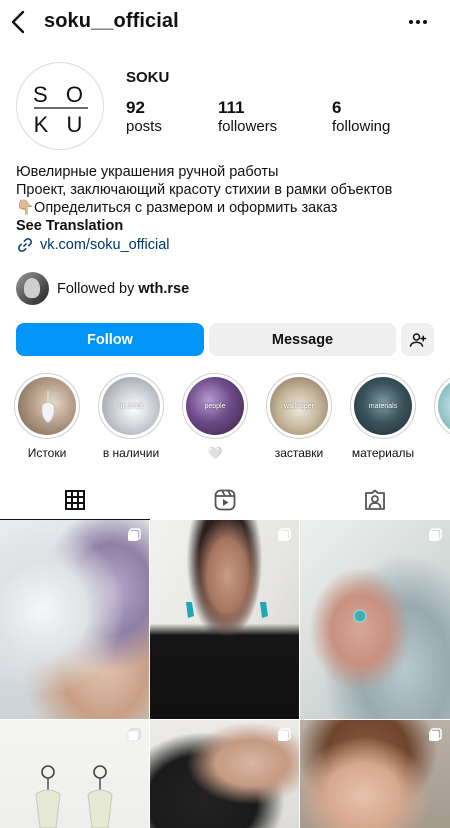 Image resolution: width=450 pixels, height=828 pixels. I want to click on profile-tabs, so click(225, 500).